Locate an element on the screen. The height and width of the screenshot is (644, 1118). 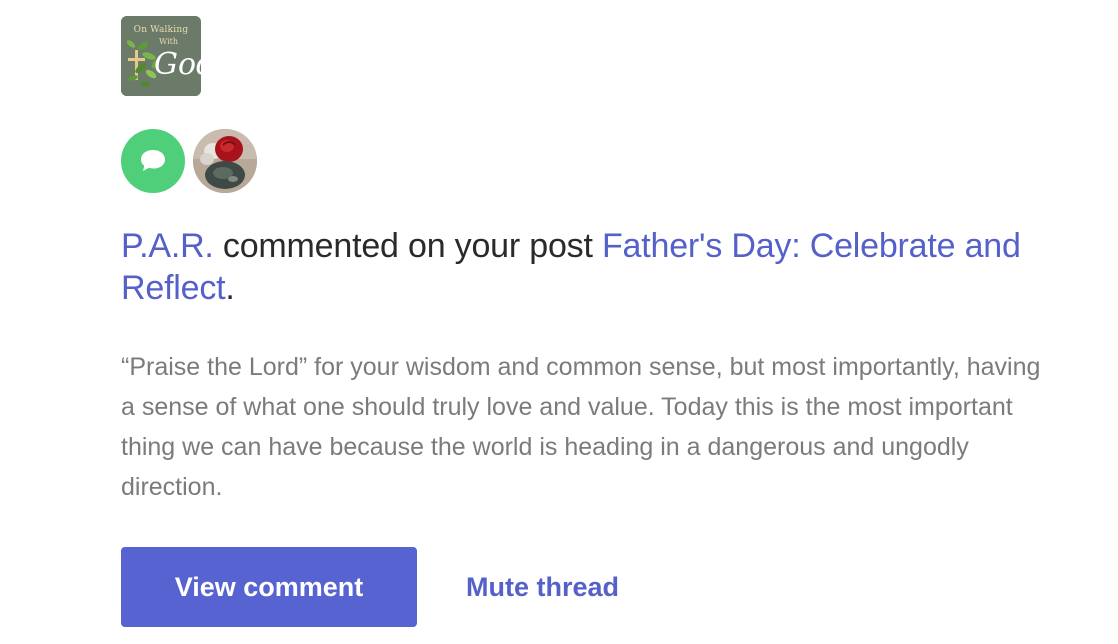
headline-action-text: commented on your post is located at coordinates (407, 246).